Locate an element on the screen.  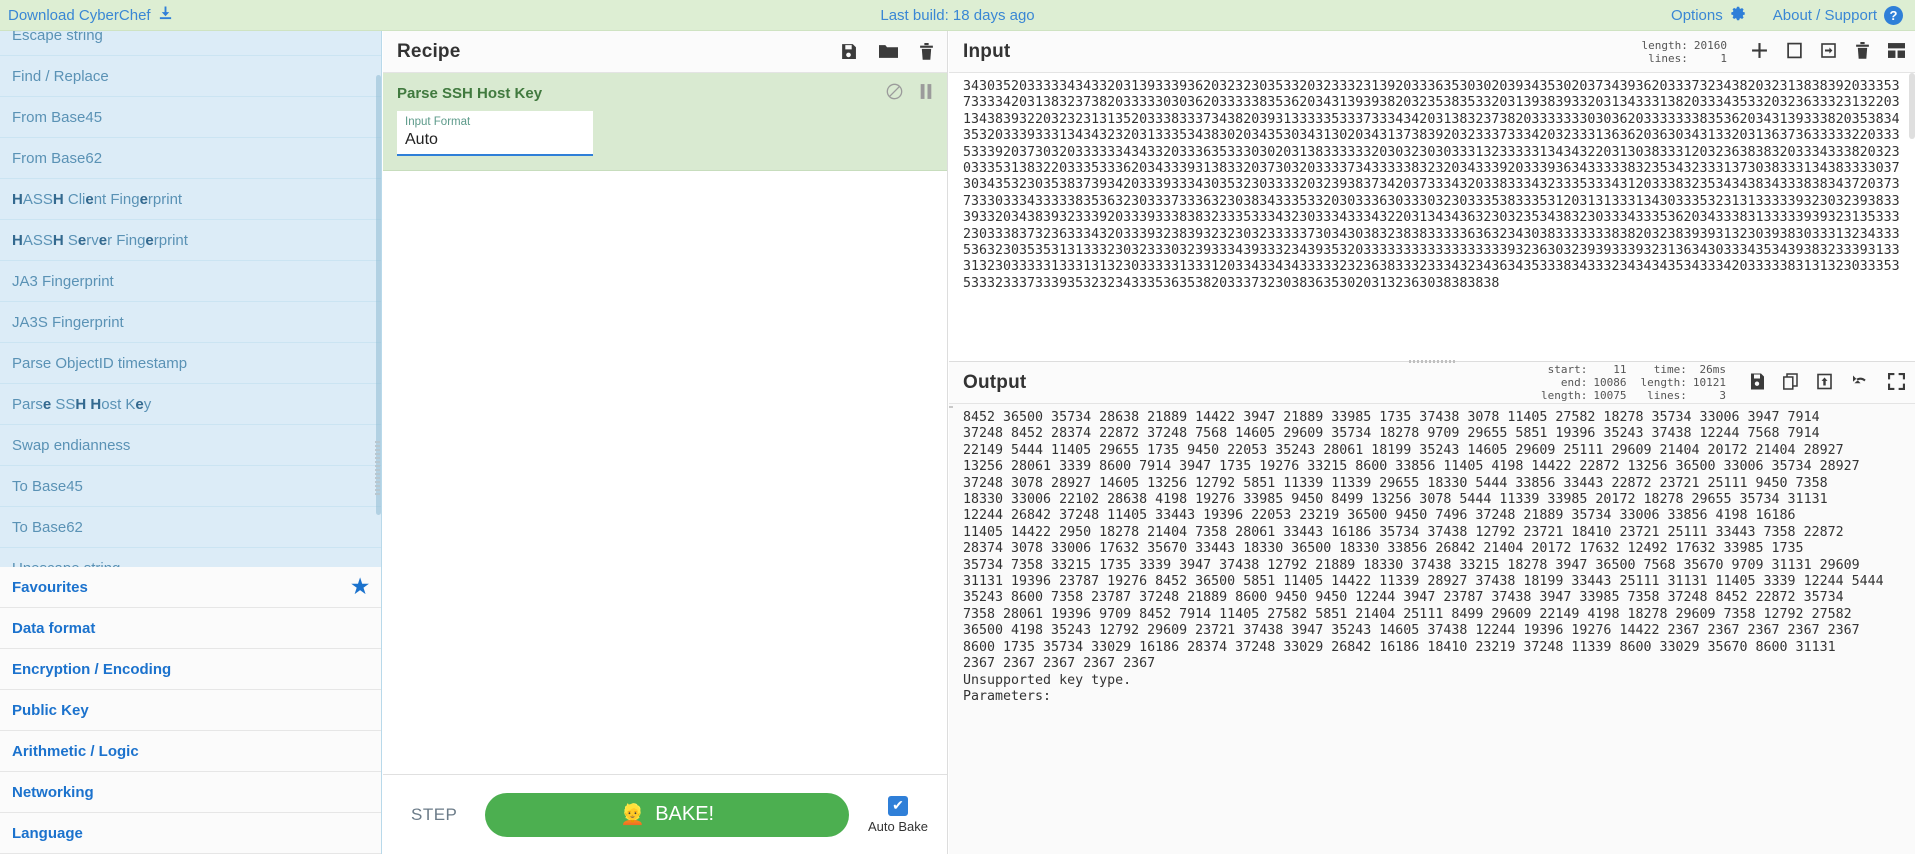
operation-item: JA3 Fingerprint is located at coordinates (190, 281).